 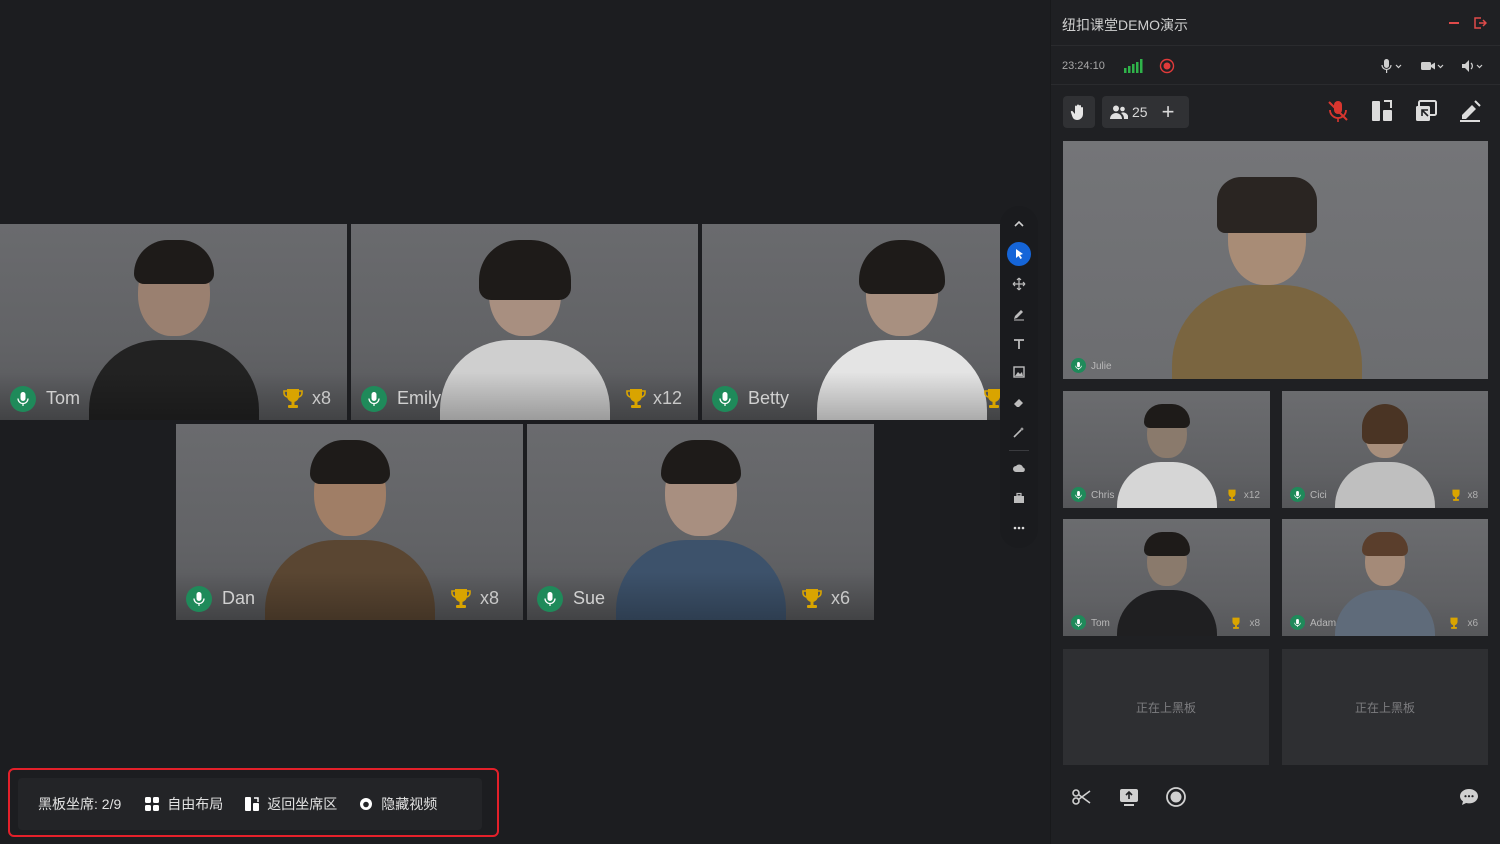 I want to click on record-icon, so click(x=1167, y=66).